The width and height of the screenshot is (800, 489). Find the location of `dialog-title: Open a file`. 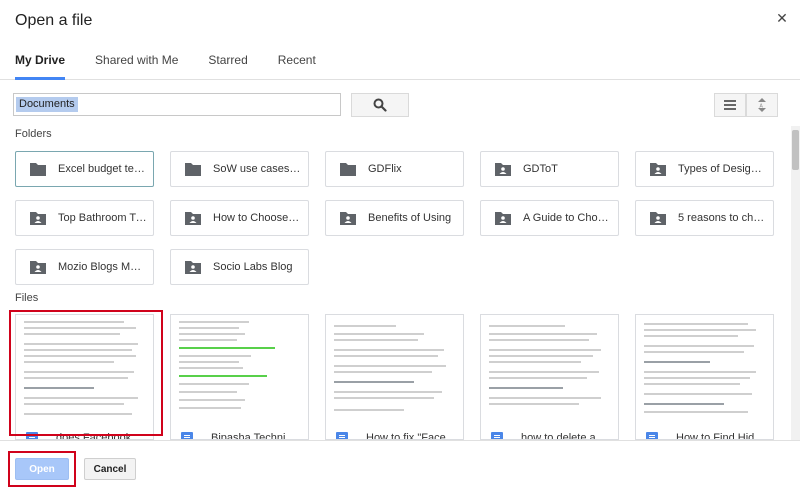

dialog-title: Open a file is located at coordinates (54, 20).